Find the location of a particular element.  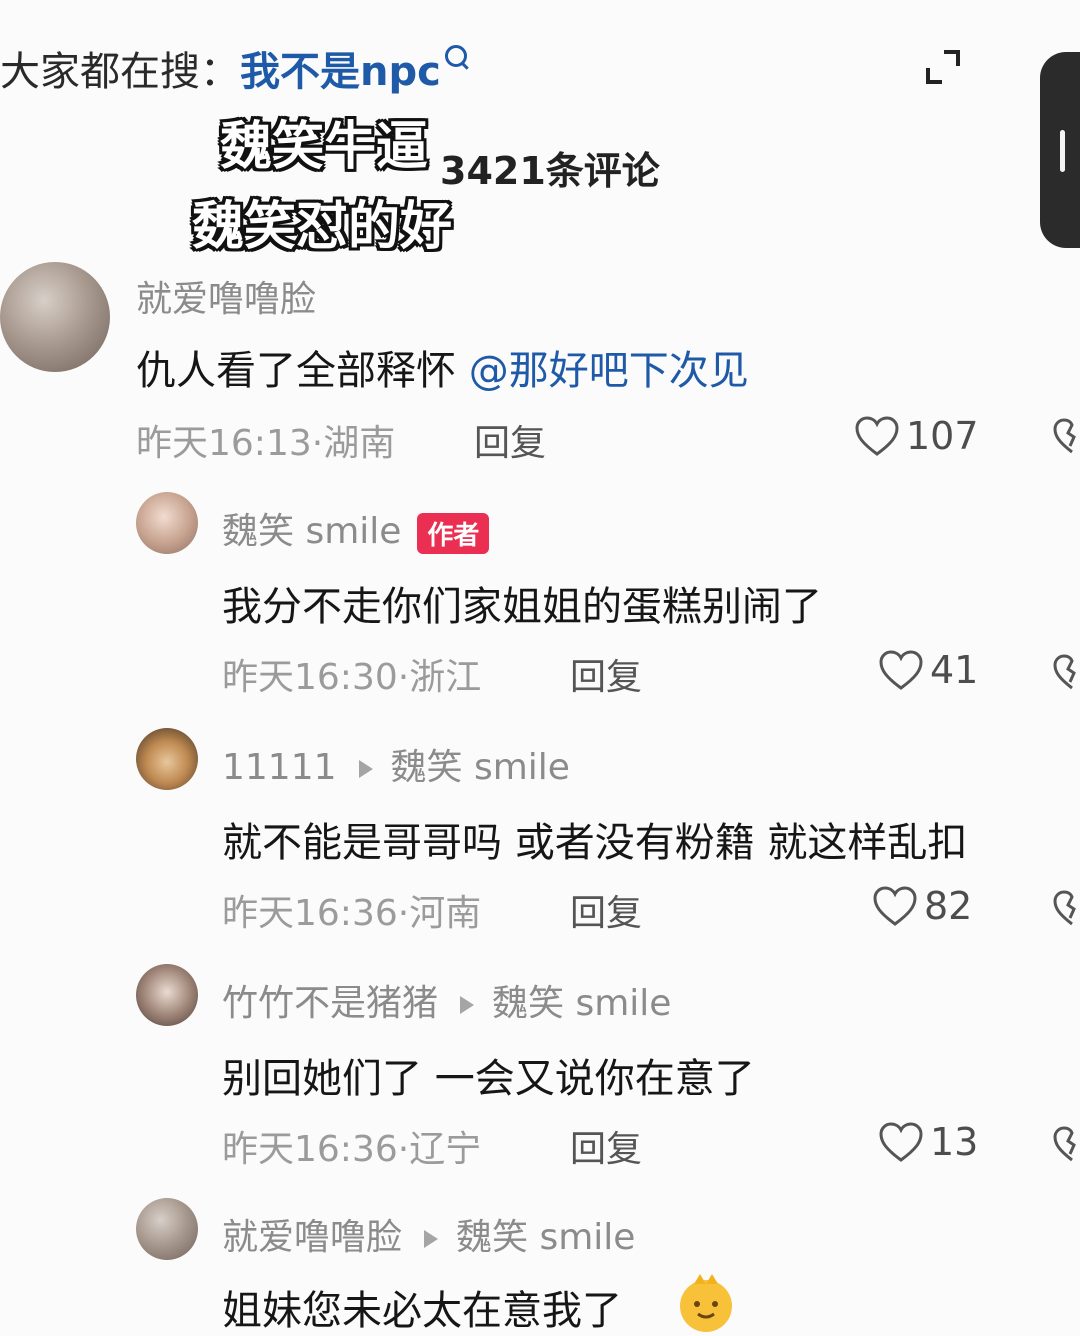

username-text: 11111 is located at coordinates (279, 767).